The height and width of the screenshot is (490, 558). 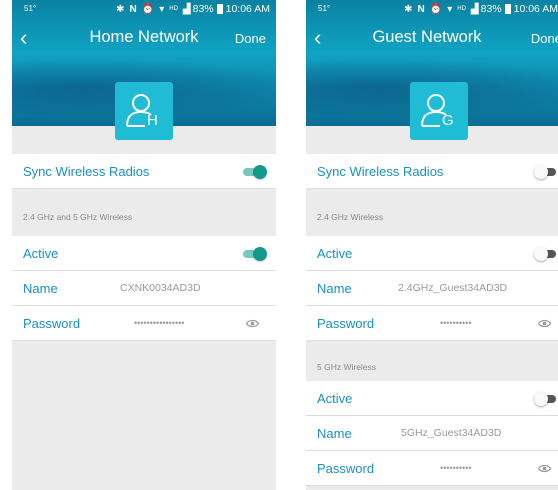 What do you see at coordinates (448, 120) in the screenshot?
I see `avatar-letter: G` at bounding box center [448, 120].